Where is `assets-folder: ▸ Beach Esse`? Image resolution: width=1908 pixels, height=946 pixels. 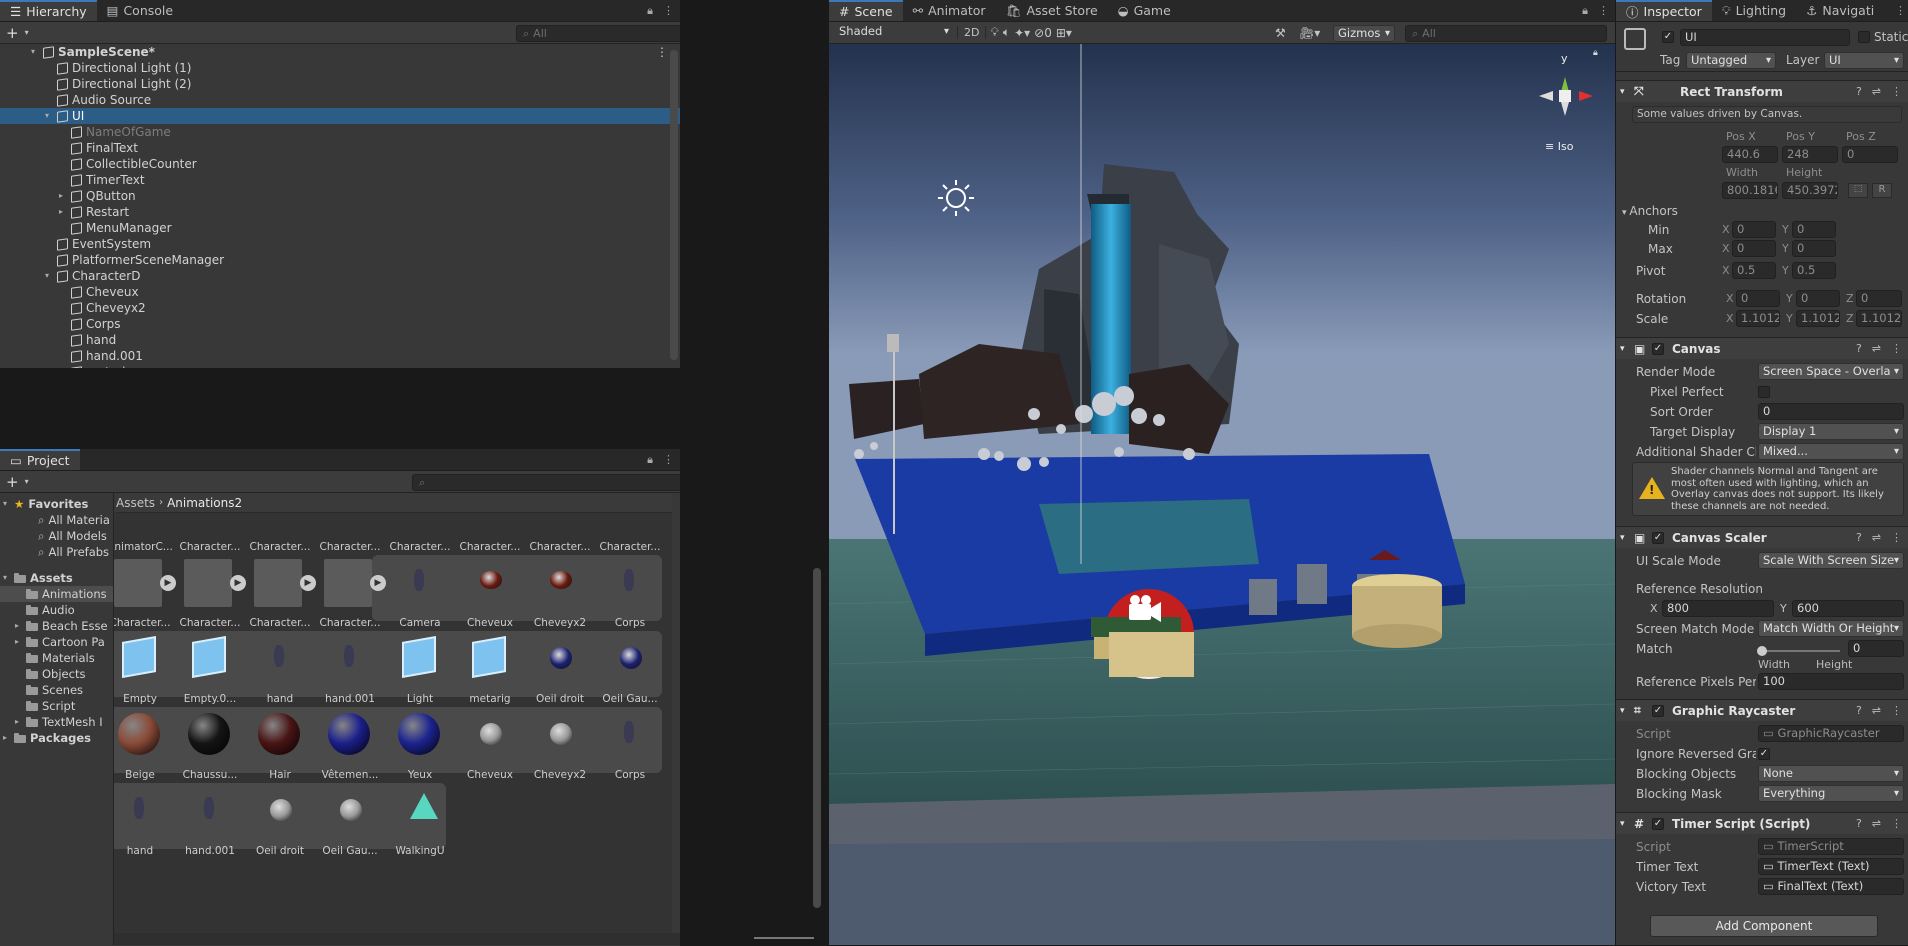
assets-folder: ▸ Beach Esse is located at coordinates (56, 626).